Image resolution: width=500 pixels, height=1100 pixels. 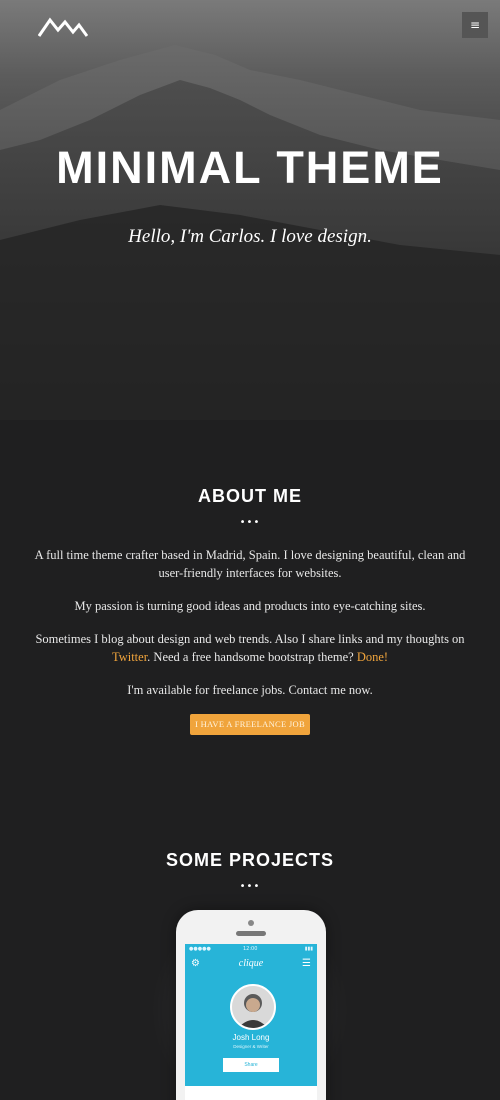 I want to click on battery-icon: ▮▮▮, so click(x=308, y=949).